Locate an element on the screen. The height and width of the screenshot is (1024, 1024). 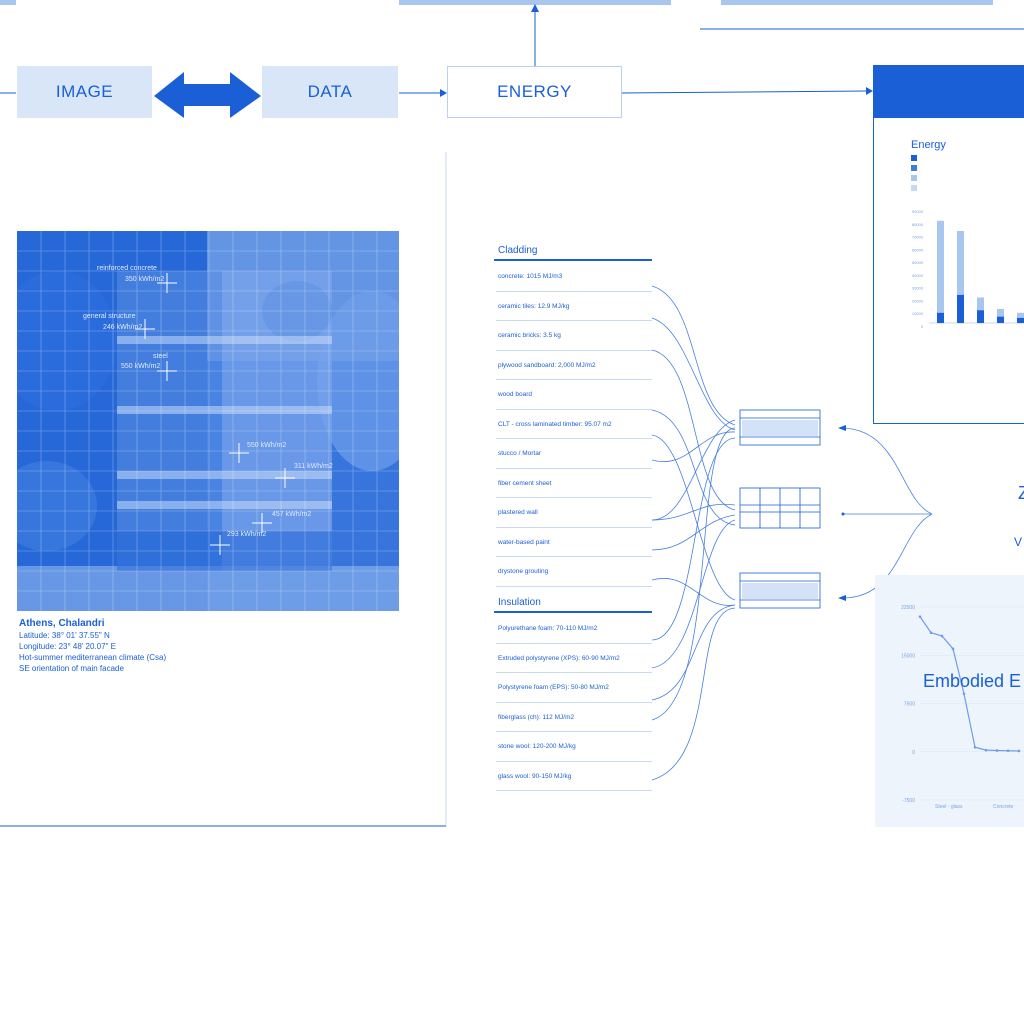
y-tick-label: 7500 is located at coordinates (909, 705).